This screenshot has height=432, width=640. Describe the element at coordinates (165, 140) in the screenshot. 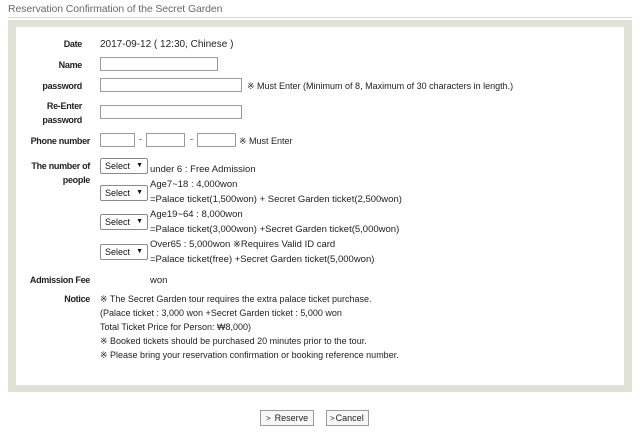

I see `phone-part2-input` at that location.